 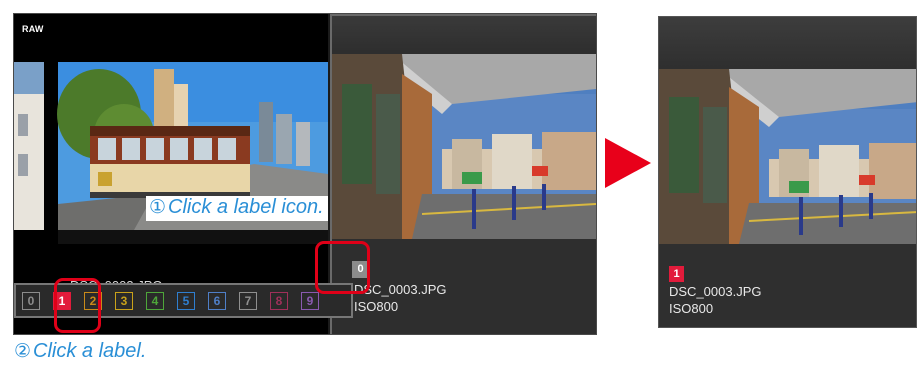 I want to click on label-button-8: 8, so click(x=279, y=300).